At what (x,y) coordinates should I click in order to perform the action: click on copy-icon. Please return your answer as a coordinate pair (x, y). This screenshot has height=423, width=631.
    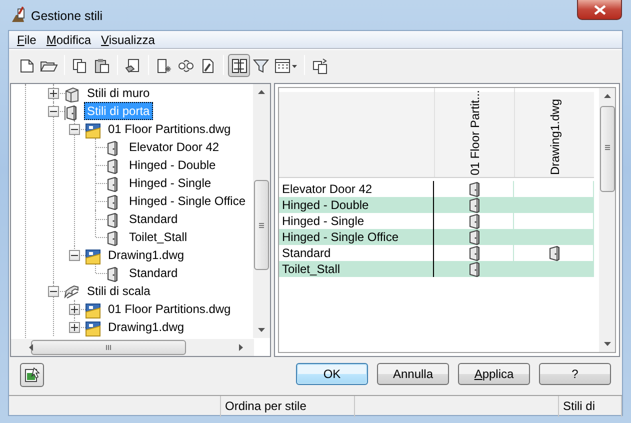
    Looking at the image, I should click on (80, 66).